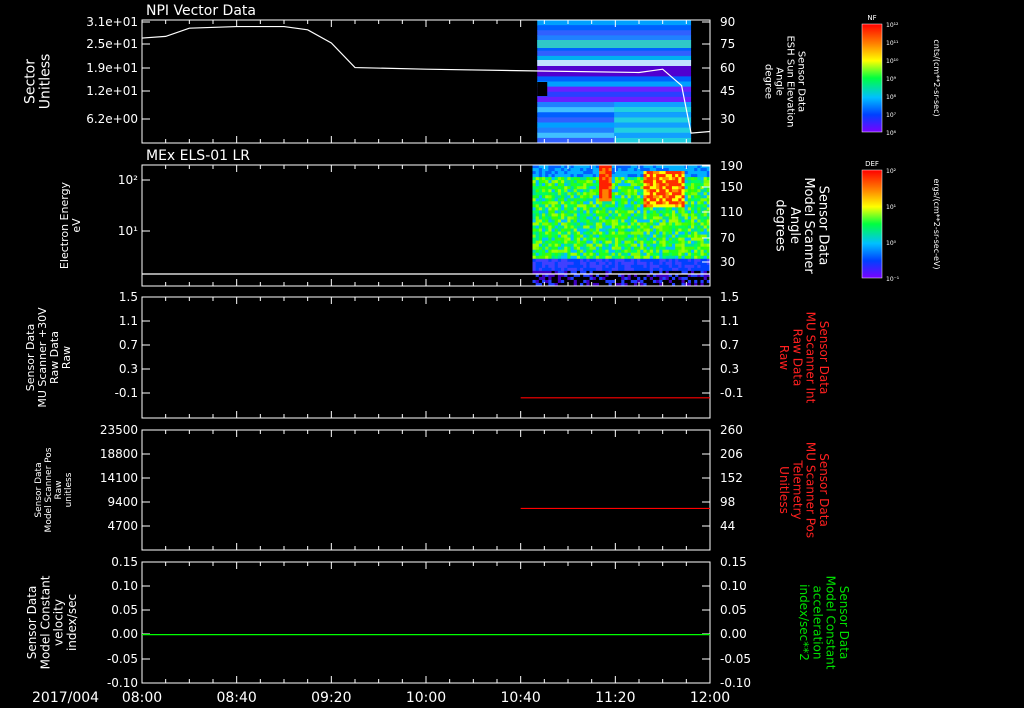 The image size is (1024, 708). Describe the element at coordinates (729, 321) in the screenshot. I see `y2-tick-label: 1.1` at that location.